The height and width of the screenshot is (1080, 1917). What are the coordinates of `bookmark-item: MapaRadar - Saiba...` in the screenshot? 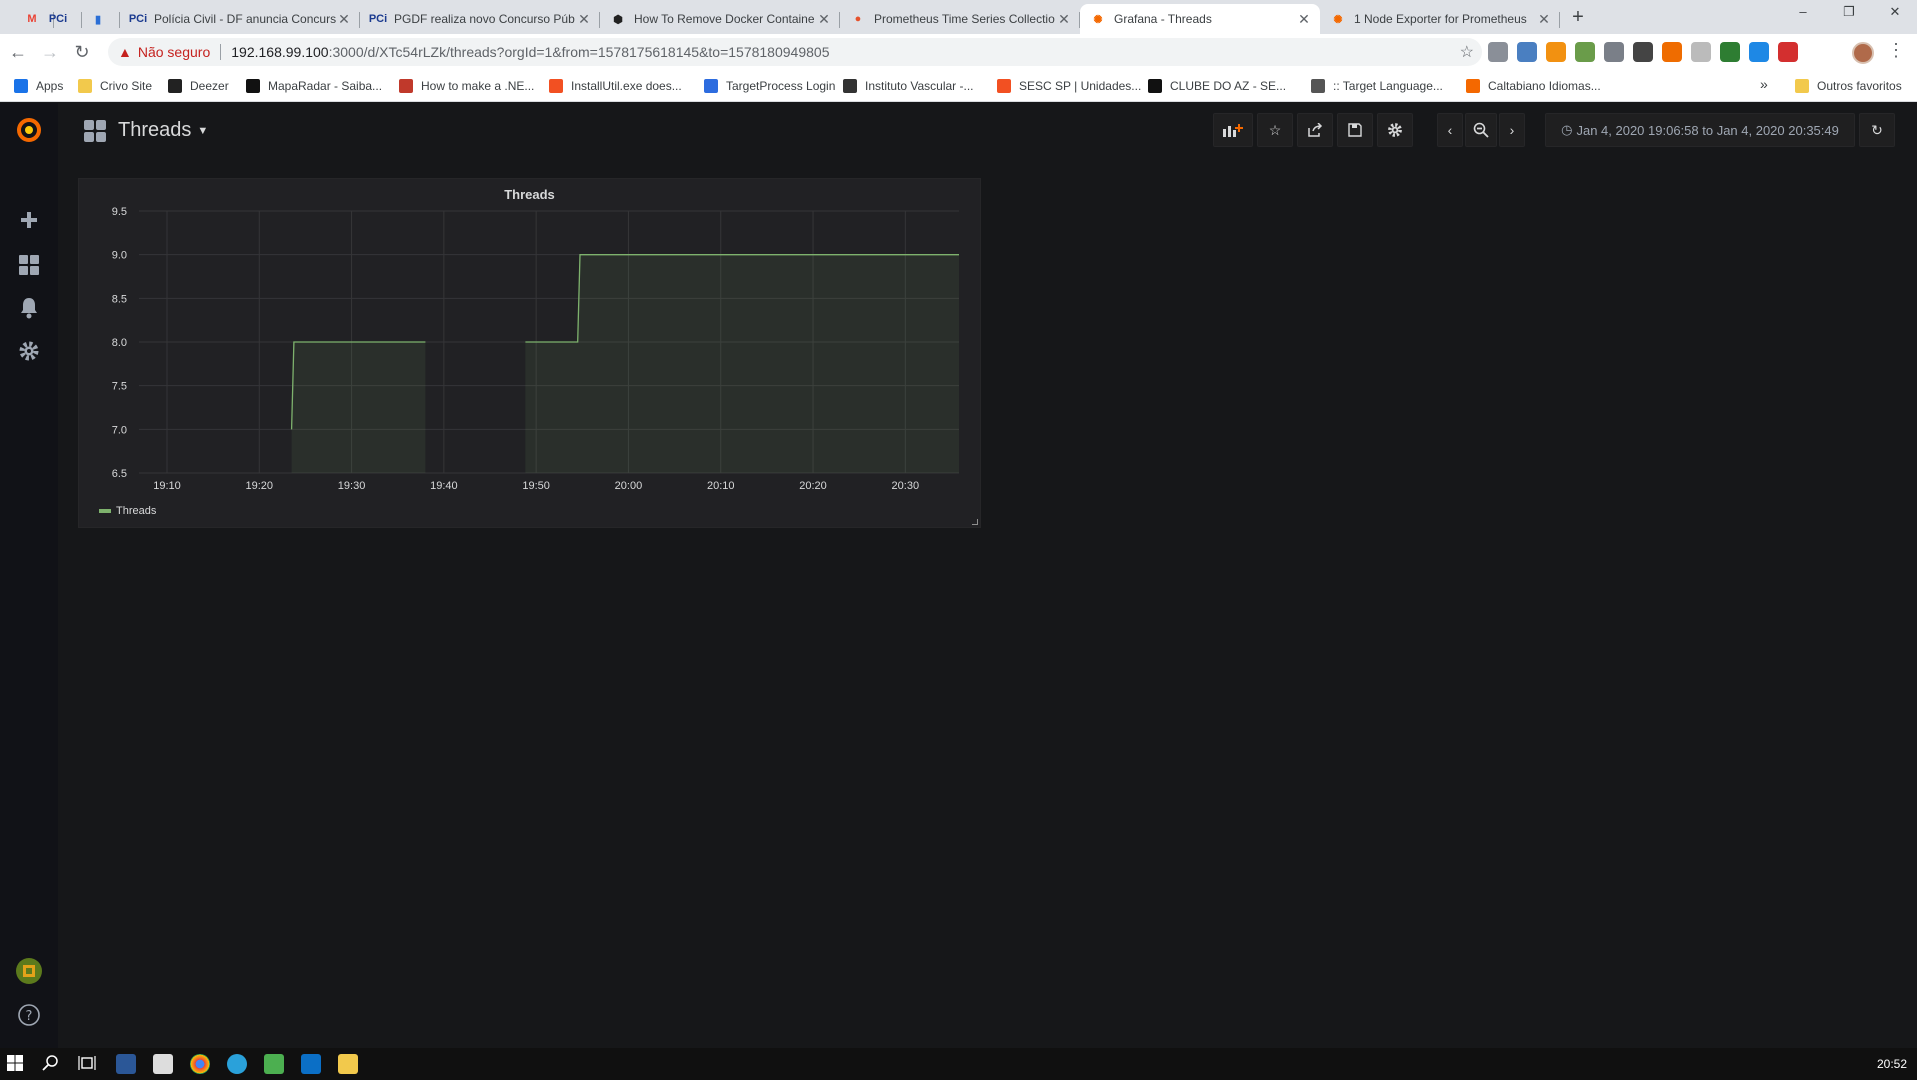 It's located at (314, 86).